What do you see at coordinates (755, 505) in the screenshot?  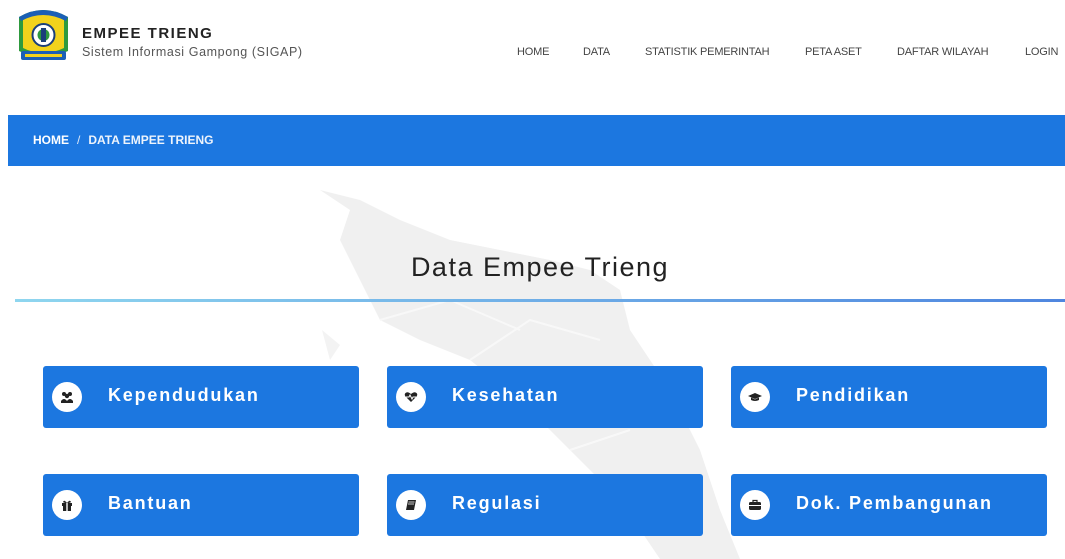 I see `briefcase-icon` at bounding box center [755, 505].